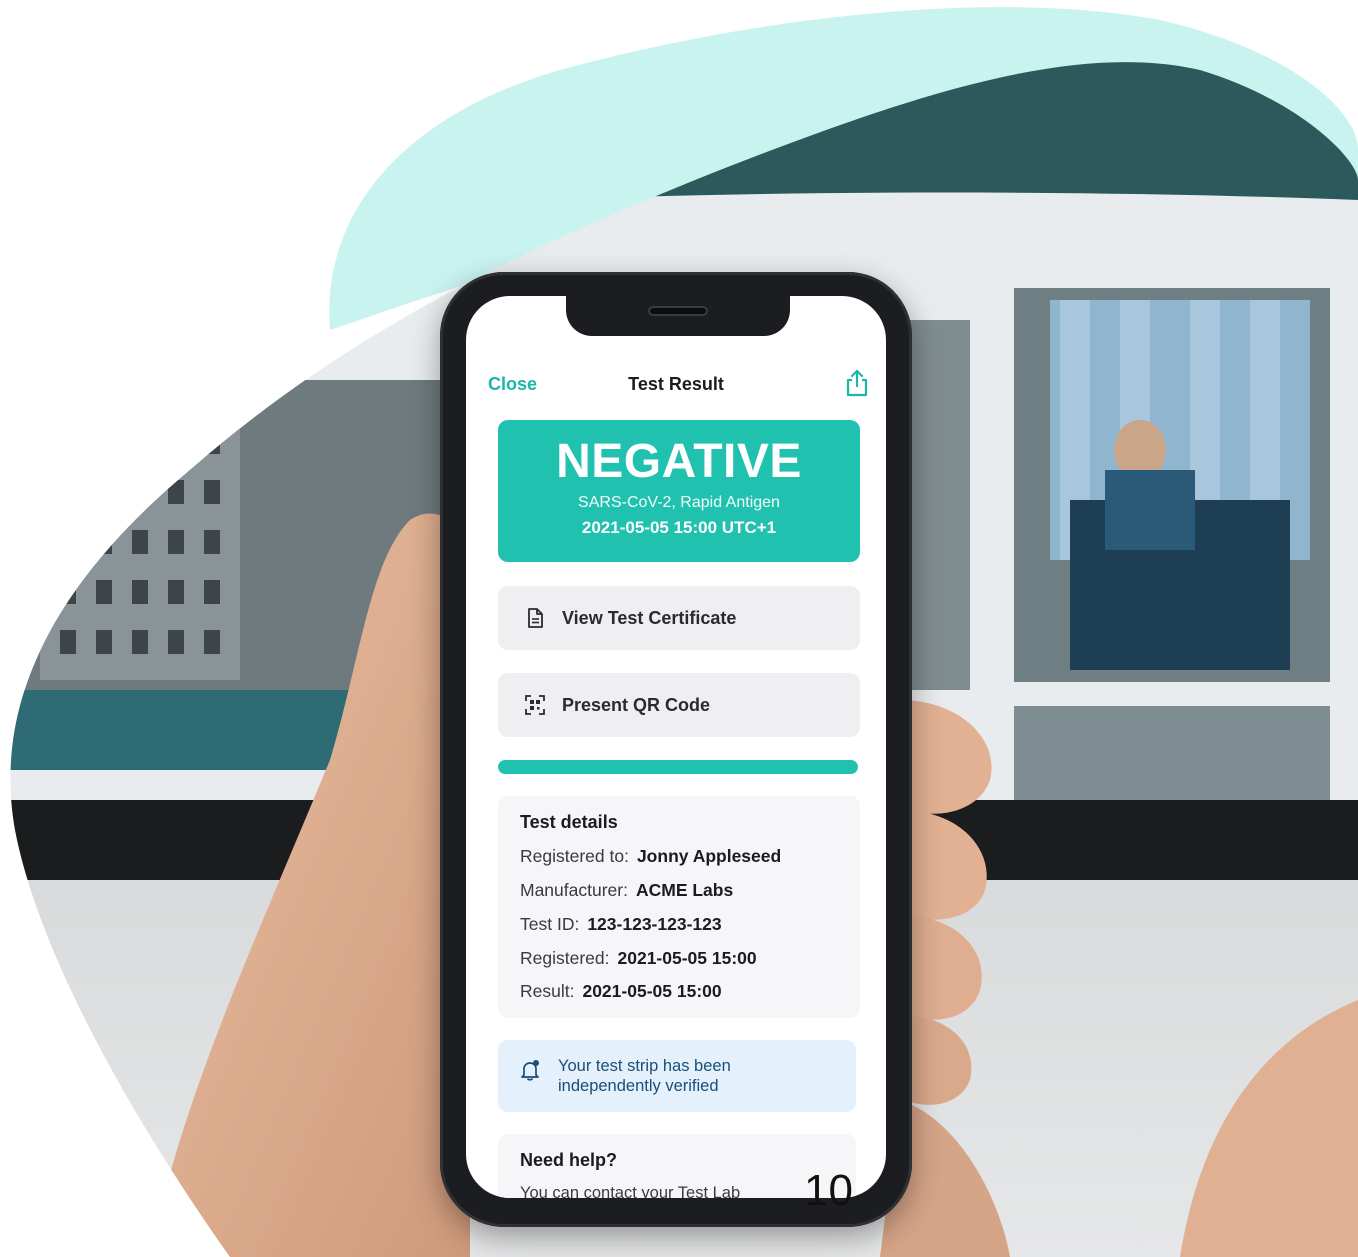 The width and height of the screenshot is (1358, 1257). Describe the element at coordinates (857, 383) in the screenshot. I see `share-icon` at that location.